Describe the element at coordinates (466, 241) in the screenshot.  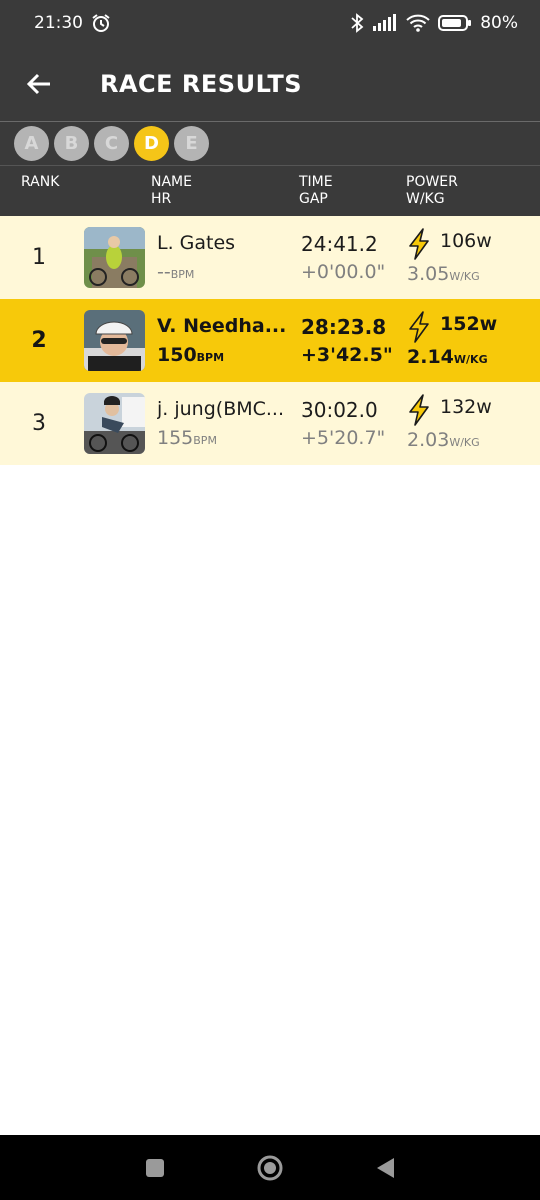
I see `power-watts: 106w` at that location.